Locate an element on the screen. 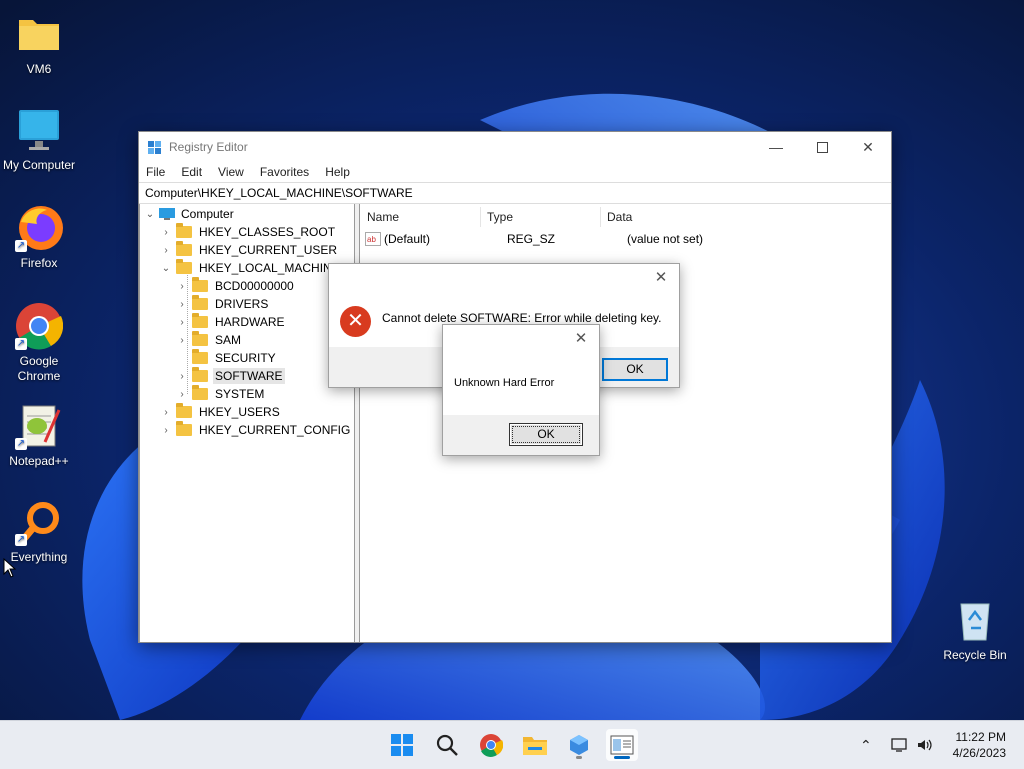 Image resolution: width=1024 pixels, height=769 pixels. error-icon: ✕ is located at coordinates (355, 321).